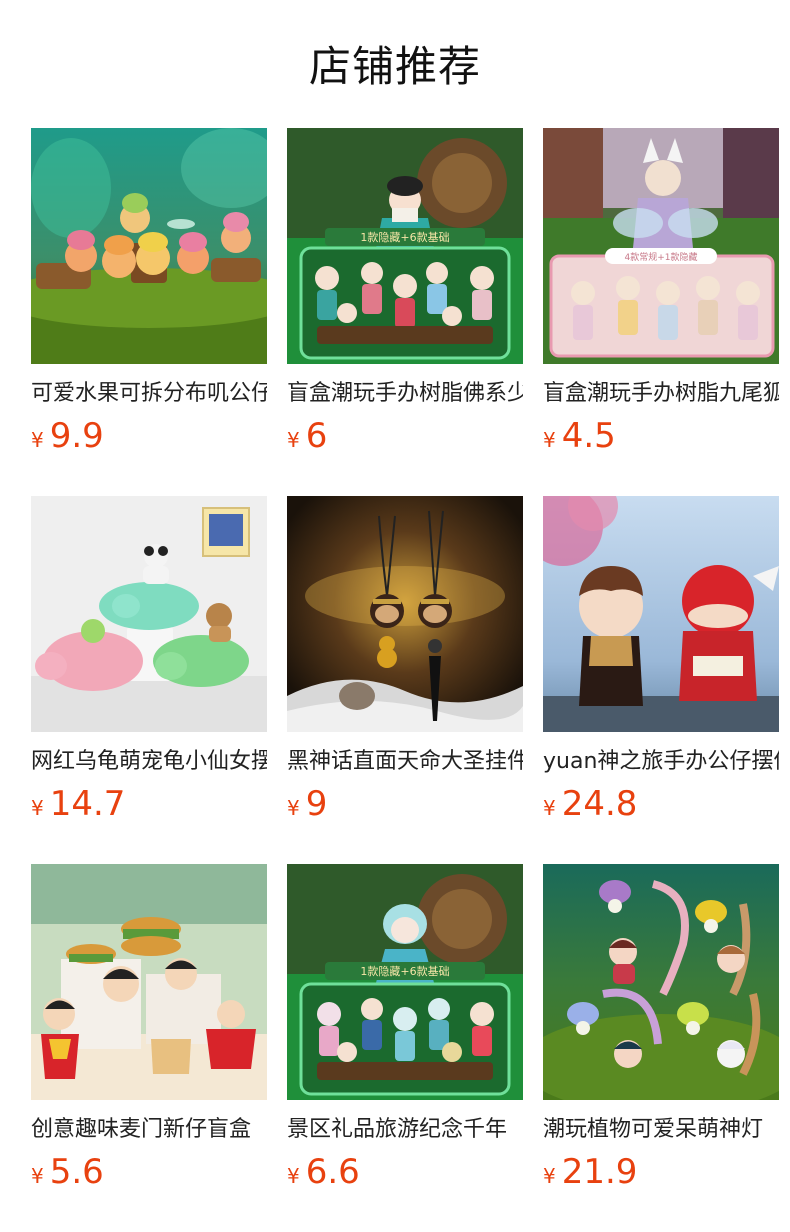  I want to click on product-price: ¥ 6.6, so click(405, 1172).